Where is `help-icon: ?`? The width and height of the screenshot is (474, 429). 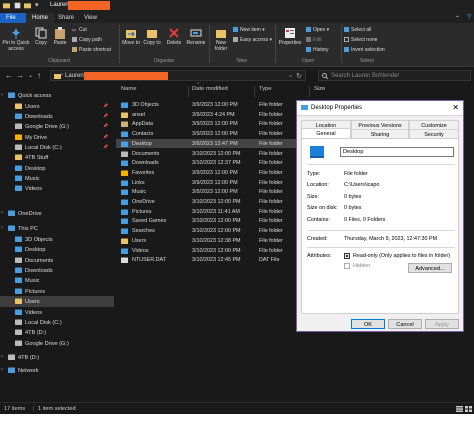 help-icon: ? is located at coordinates (469, 17).